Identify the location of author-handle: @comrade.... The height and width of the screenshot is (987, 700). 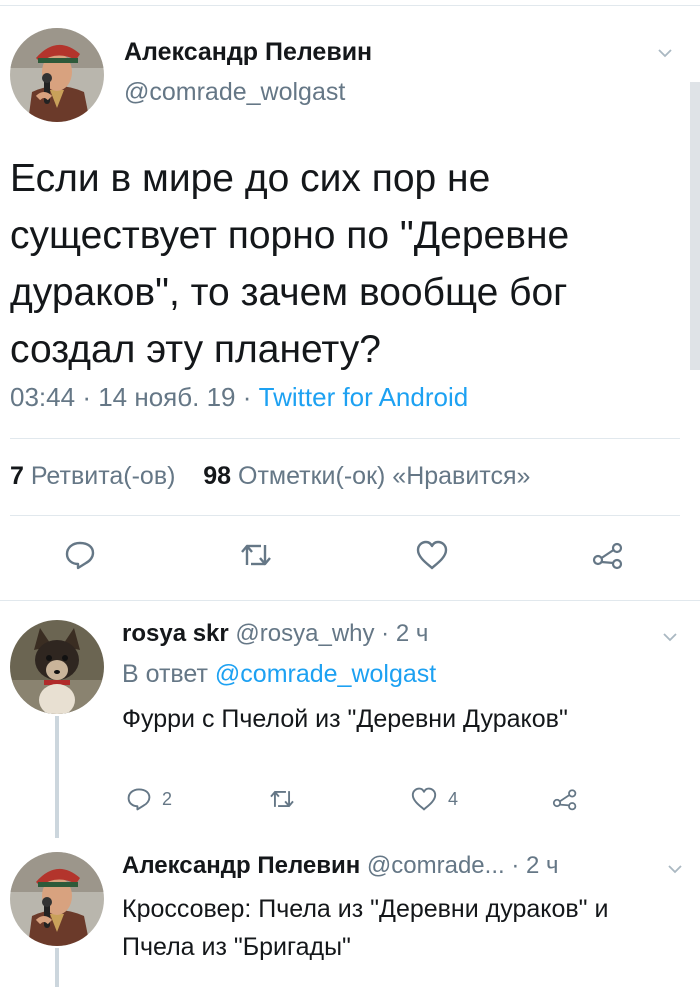
(436, 865).